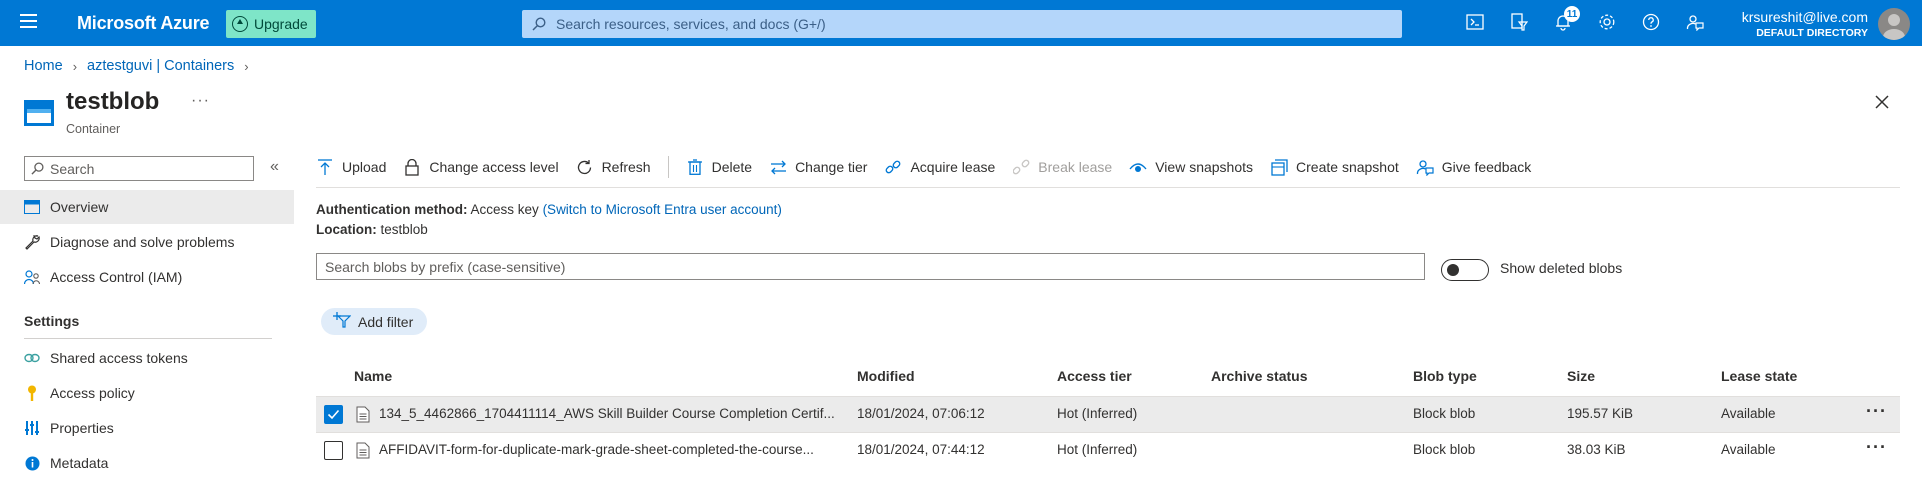 The width and height of the screenshot is (1922, 480). What do you see at coordinates (373, 376) in the screenshot?
I see `column-header-name: Name` at bounding box center [373, 376].